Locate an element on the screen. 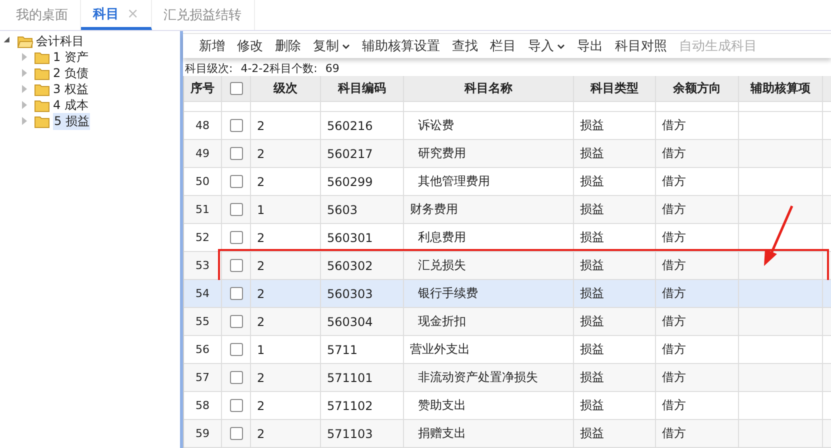  table-cell: 53 is located at coordinates (203, 265).